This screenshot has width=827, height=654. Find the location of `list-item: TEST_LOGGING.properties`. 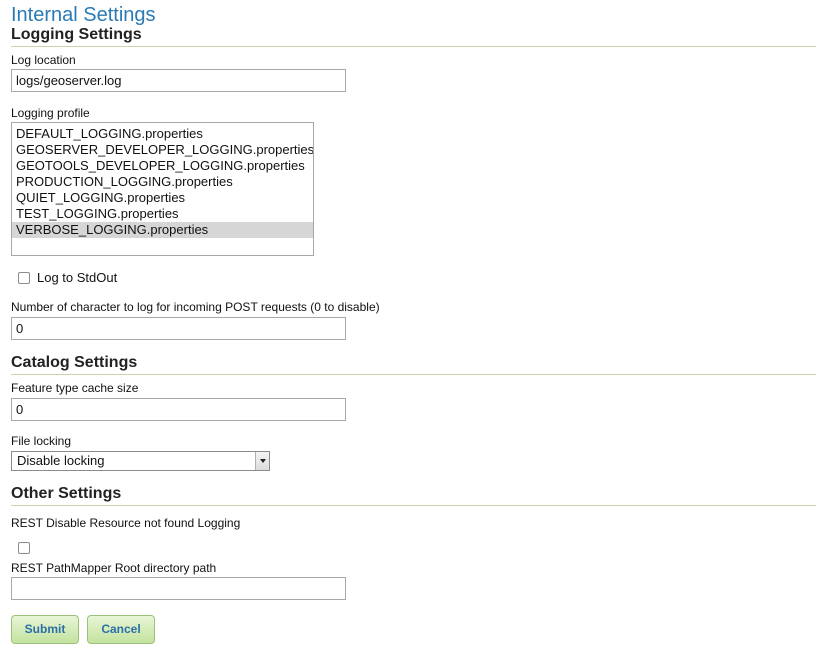

list-item: TEST_LOGGING.properties is located at coordinates (162, 214).